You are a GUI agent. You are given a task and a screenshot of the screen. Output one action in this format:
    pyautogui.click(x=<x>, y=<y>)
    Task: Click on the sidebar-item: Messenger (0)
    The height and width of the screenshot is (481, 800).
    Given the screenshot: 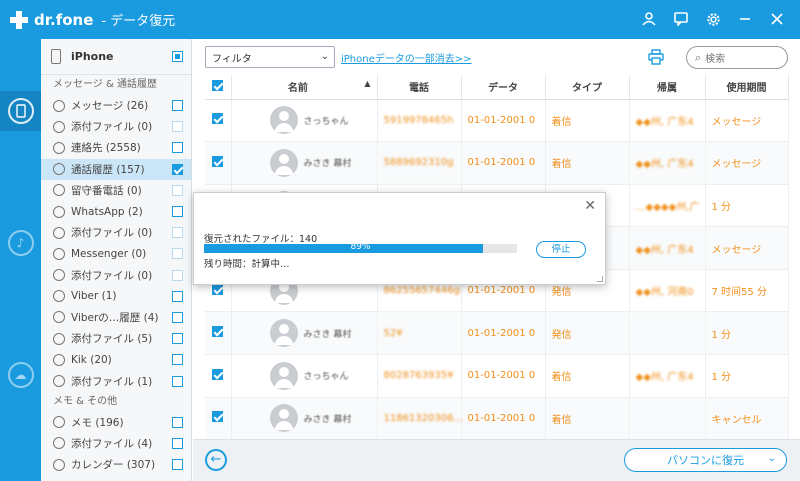 What is the action you would take?
    pyautogui.click(x=116, y=253)
    